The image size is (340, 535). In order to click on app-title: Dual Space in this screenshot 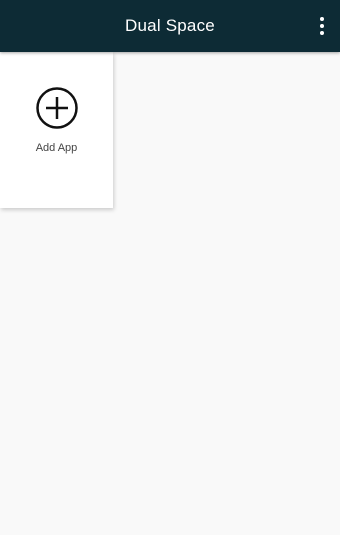, I will do `click(170, 25)`.